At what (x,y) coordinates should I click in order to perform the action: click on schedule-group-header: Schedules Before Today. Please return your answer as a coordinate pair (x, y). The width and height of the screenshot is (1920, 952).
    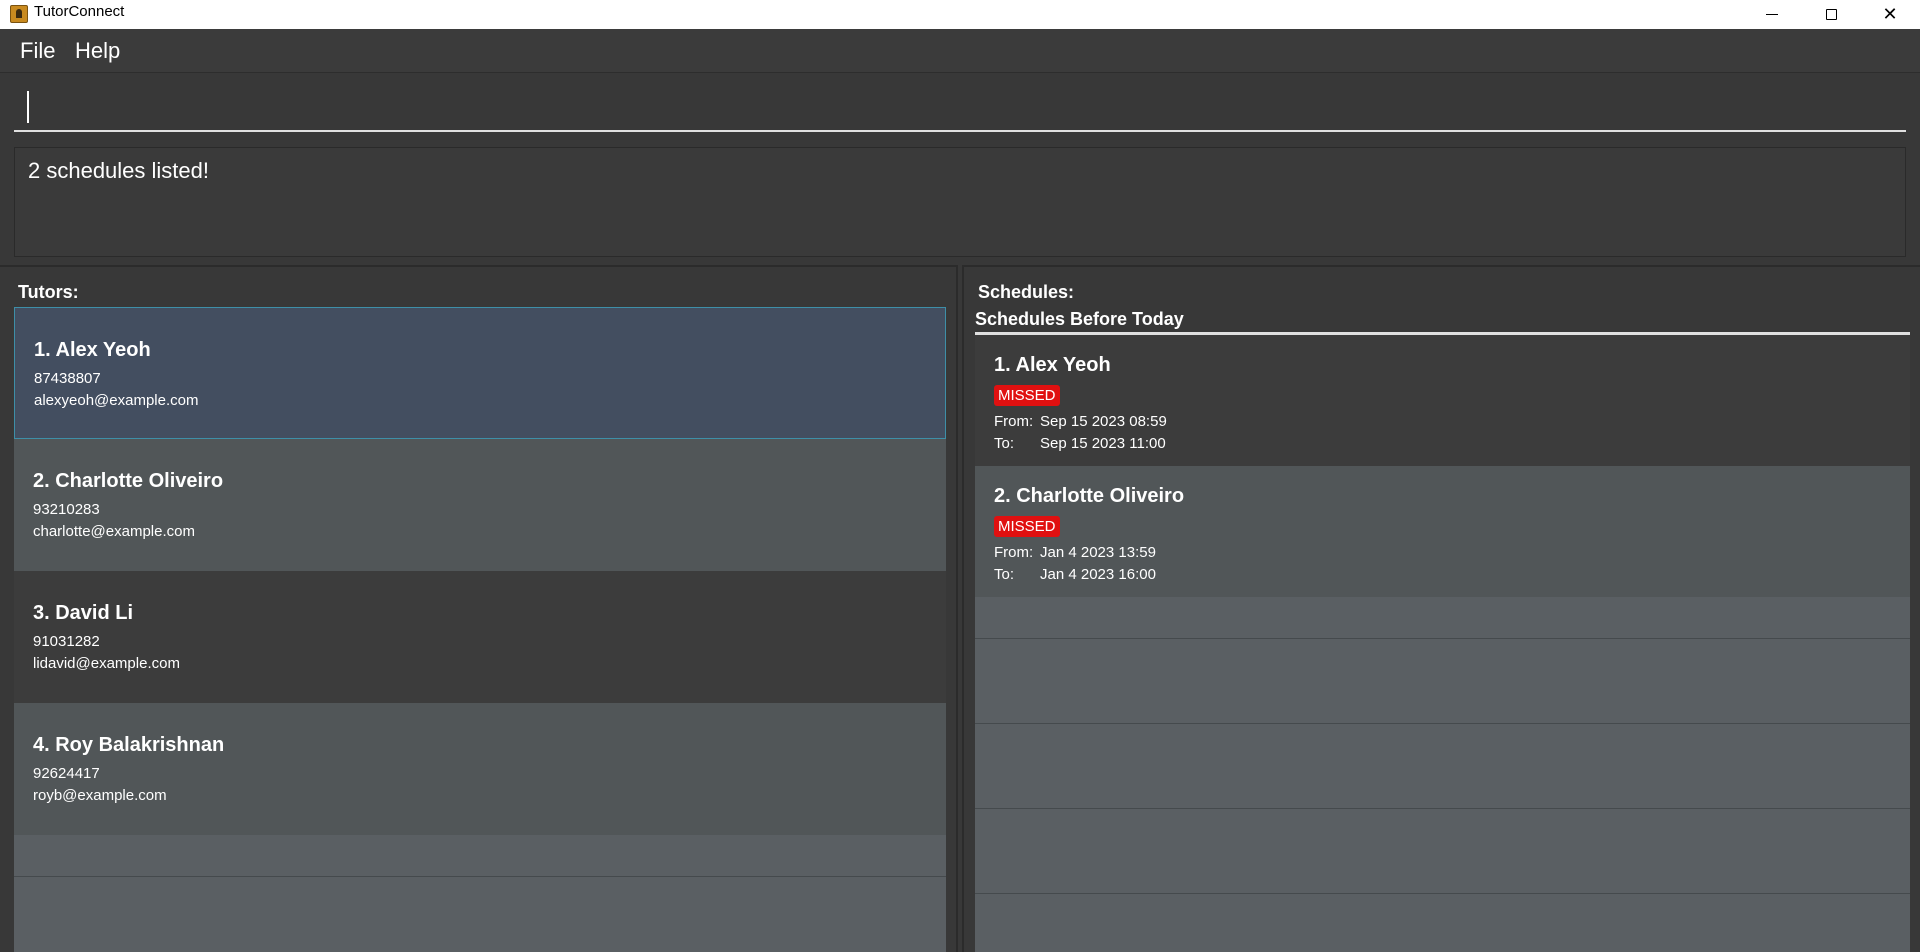
    Looking at the image, I should click on (1442, 321).